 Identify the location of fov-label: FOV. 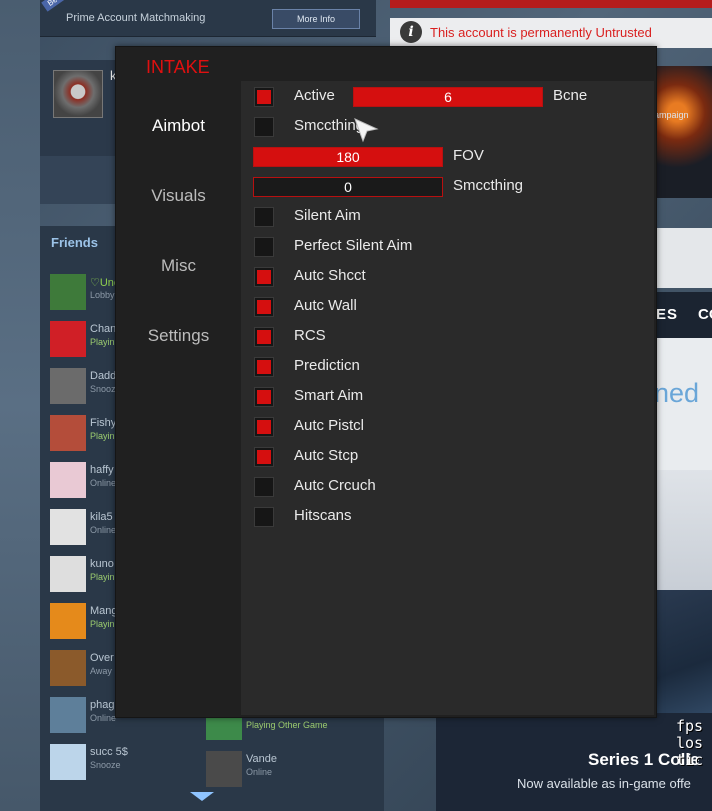
(468, 155).